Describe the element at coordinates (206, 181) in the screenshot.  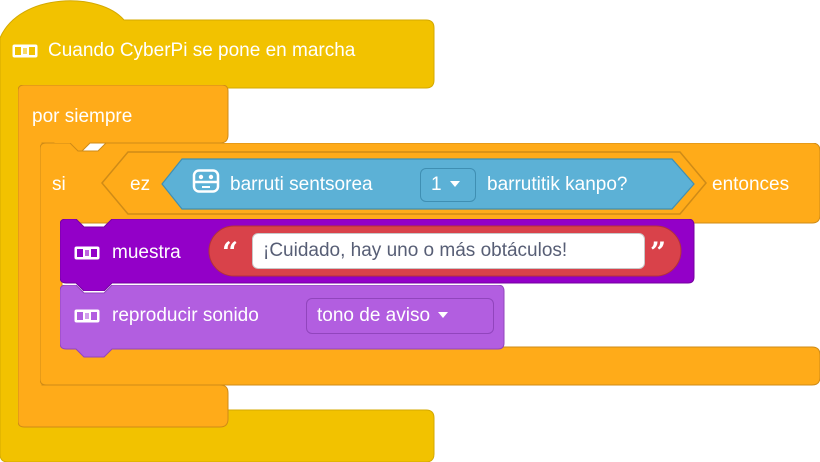
I see `ultrasonic-sensor-icon` at that location.